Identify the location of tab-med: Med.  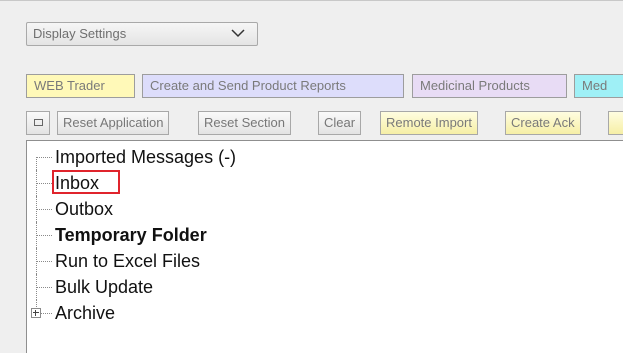
(598, 86).